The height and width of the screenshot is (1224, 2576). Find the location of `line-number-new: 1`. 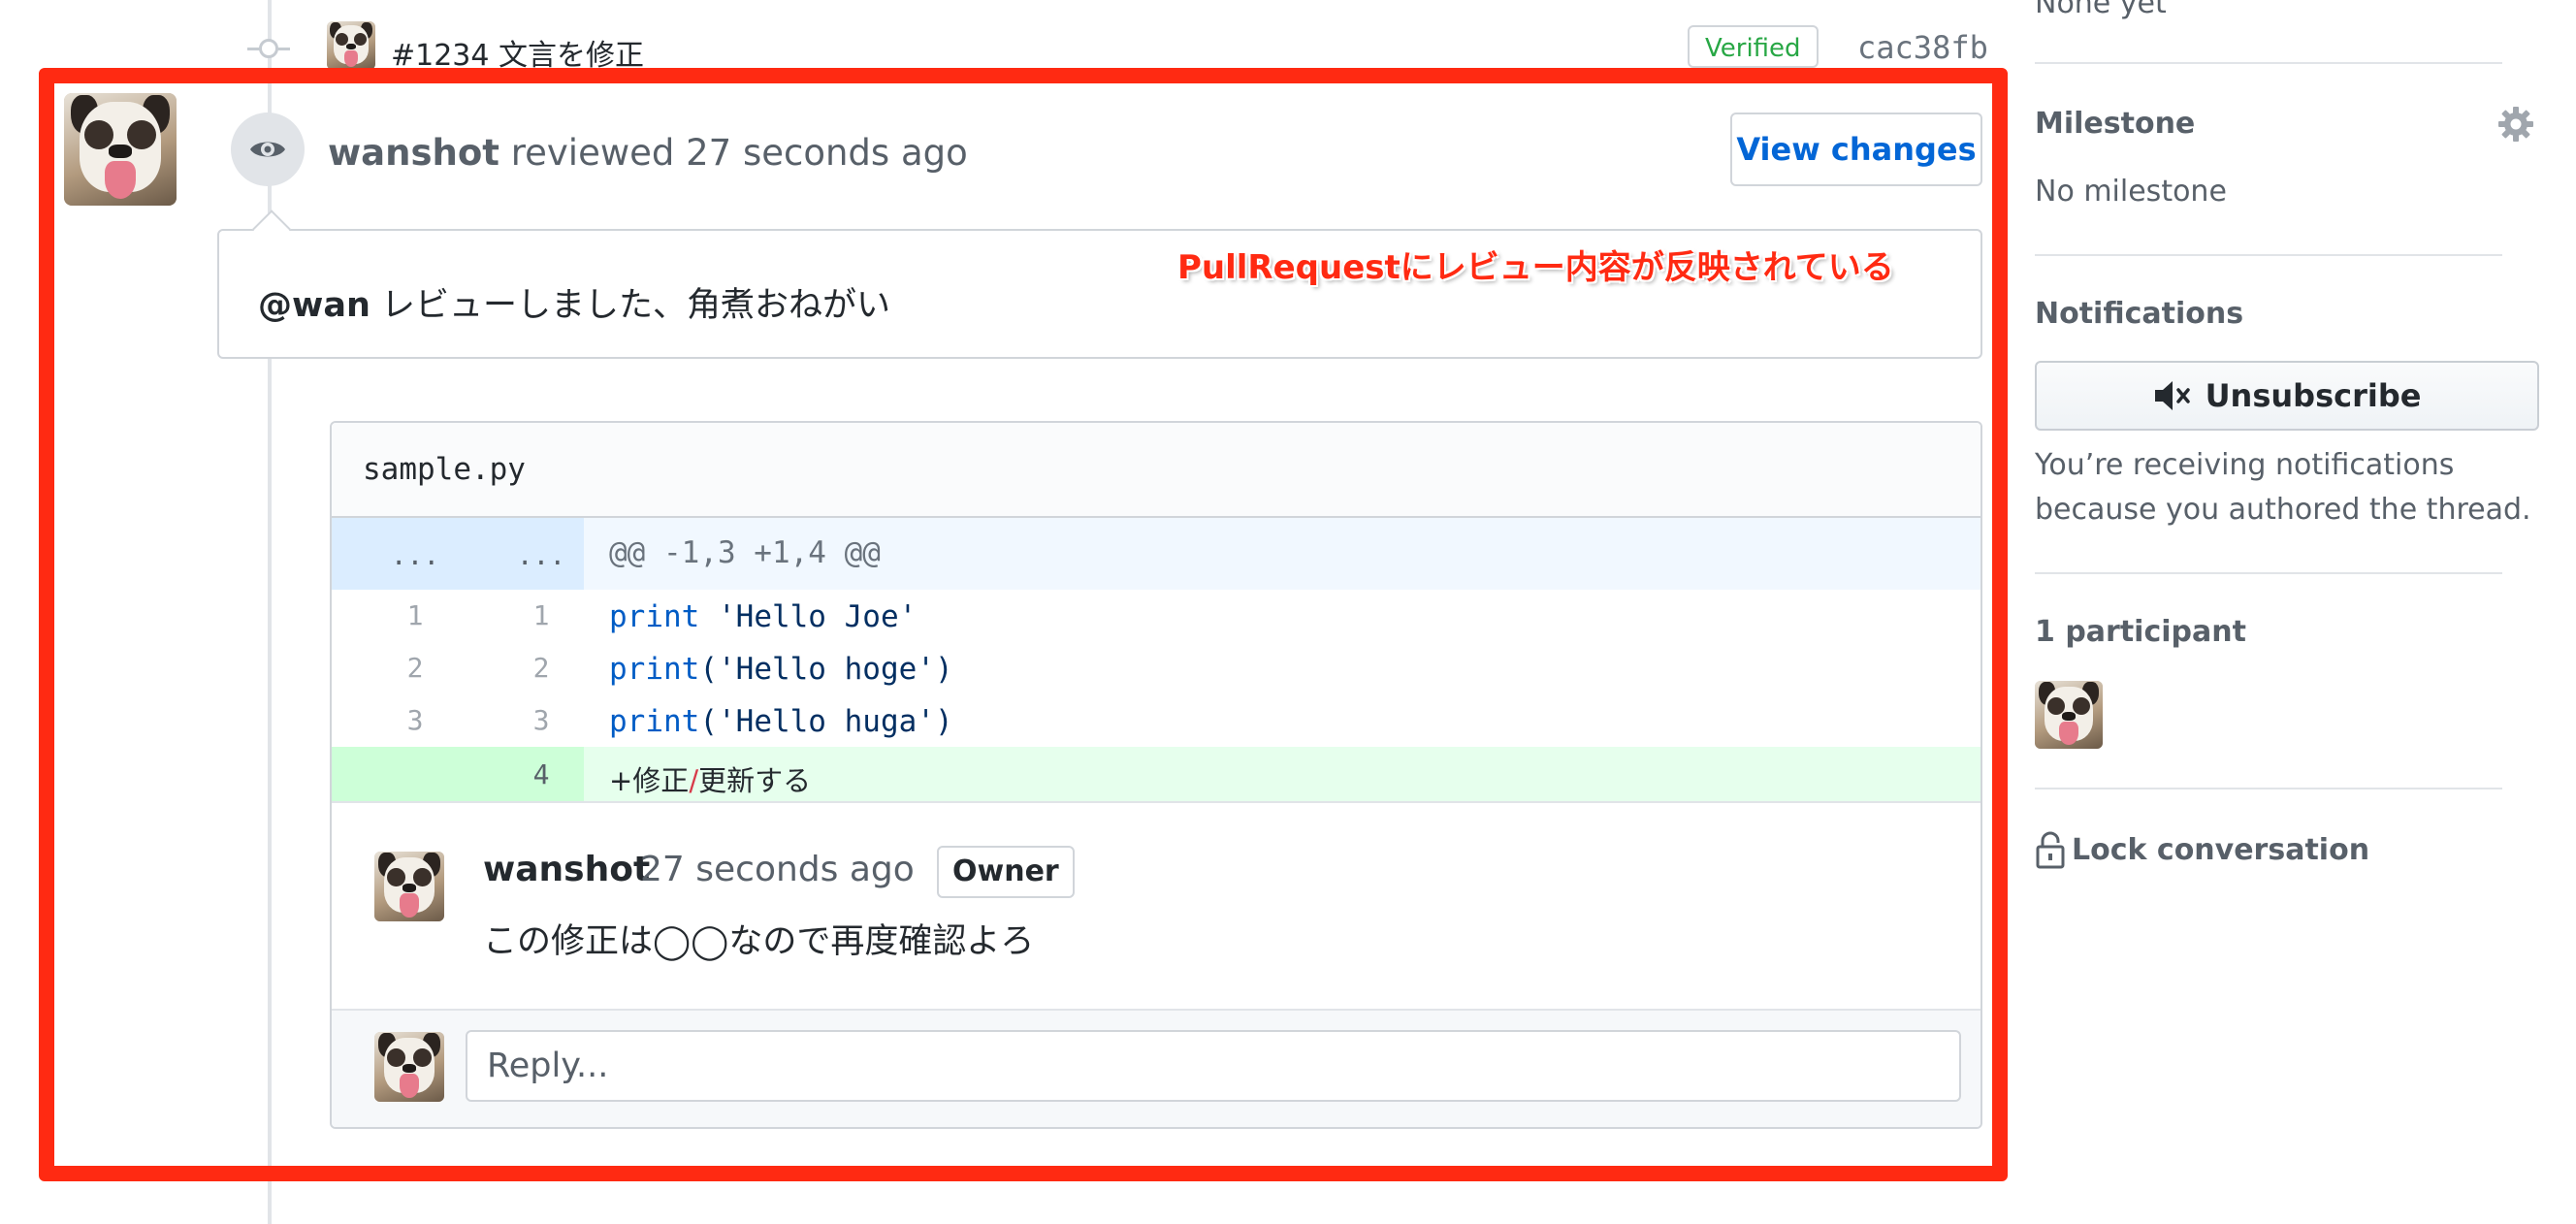

line-number-new: 1 is located at coordinates (541, 615).